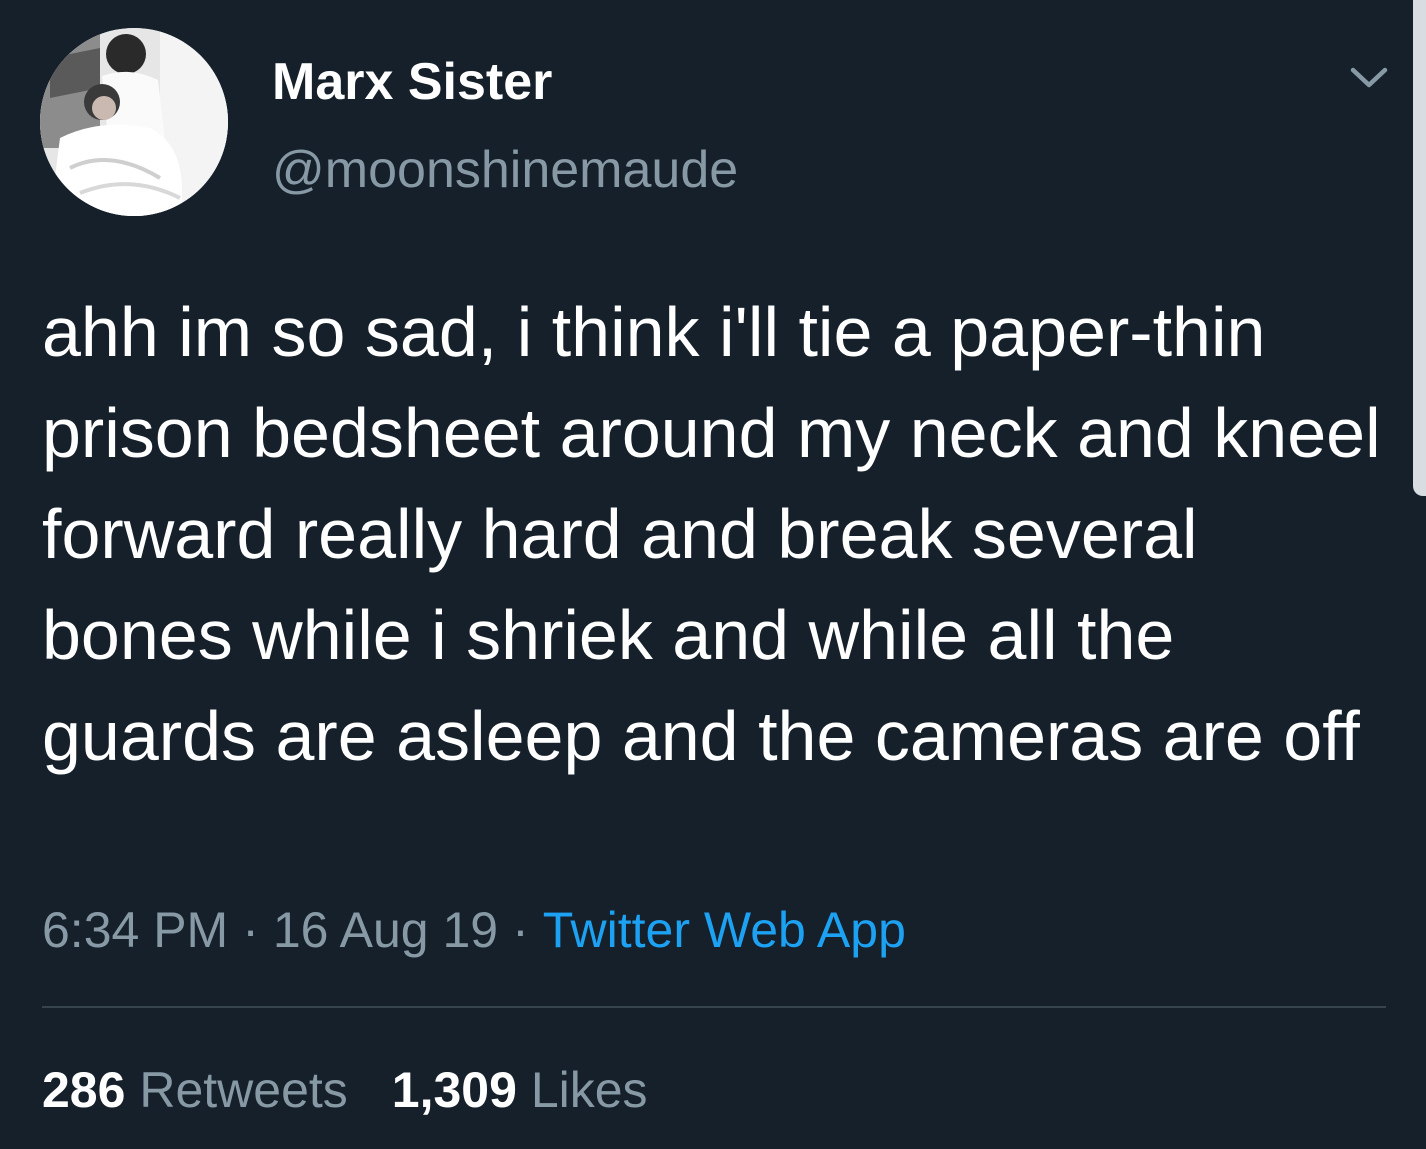  Describe the element at coordinates (243, 1090) in the screenshot. I see `retweets-label: Retweets` at that location.